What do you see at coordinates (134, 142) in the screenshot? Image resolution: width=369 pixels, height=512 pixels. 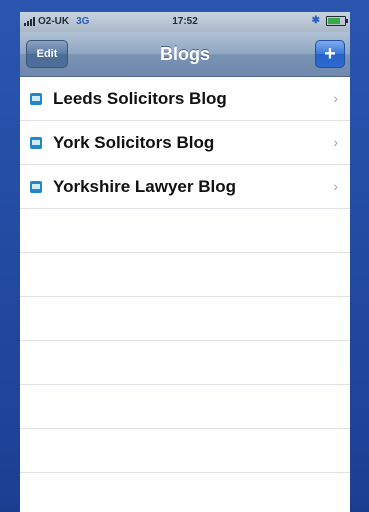 I see `list-item-label: York Solicitors Blog` at bounding box center [134, 142].